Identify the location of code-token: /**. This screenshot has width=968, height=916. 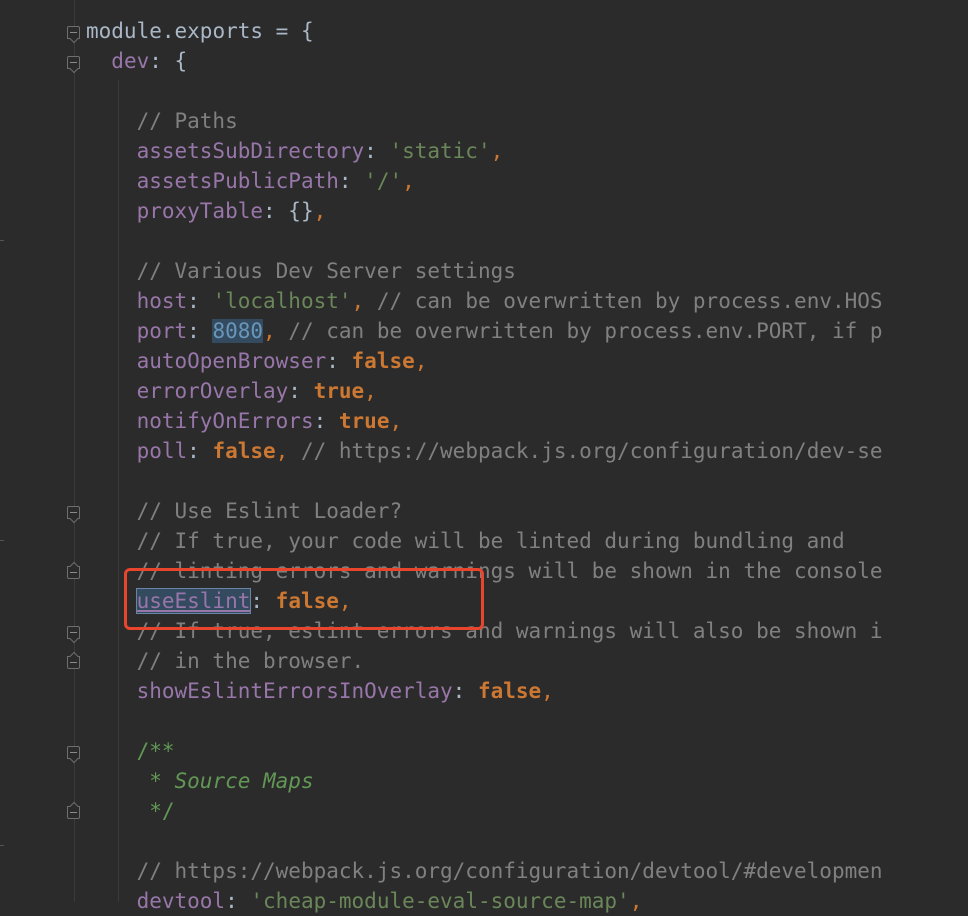
(155, 751).